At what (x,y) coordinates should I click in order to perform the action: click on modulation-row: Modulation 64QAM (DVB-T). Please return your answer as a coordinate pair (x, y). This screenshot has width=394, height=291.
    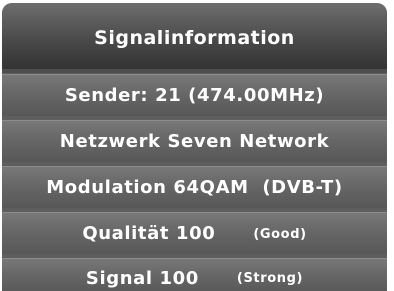
    Looking at the image, I should click on (194, 187).